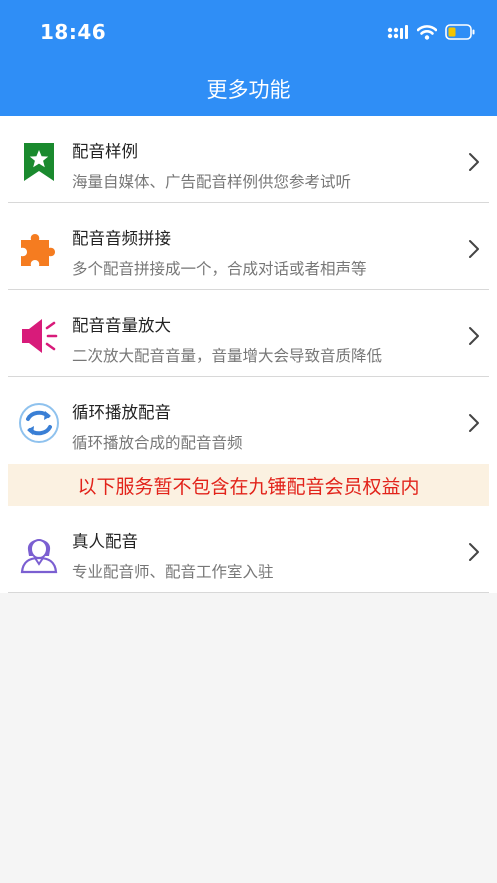 The width and height of the screenshot is (497, 883). Describe the element at coordinates (39, 162) in the screenshot. I see `bookmark-star-icon` at that location.